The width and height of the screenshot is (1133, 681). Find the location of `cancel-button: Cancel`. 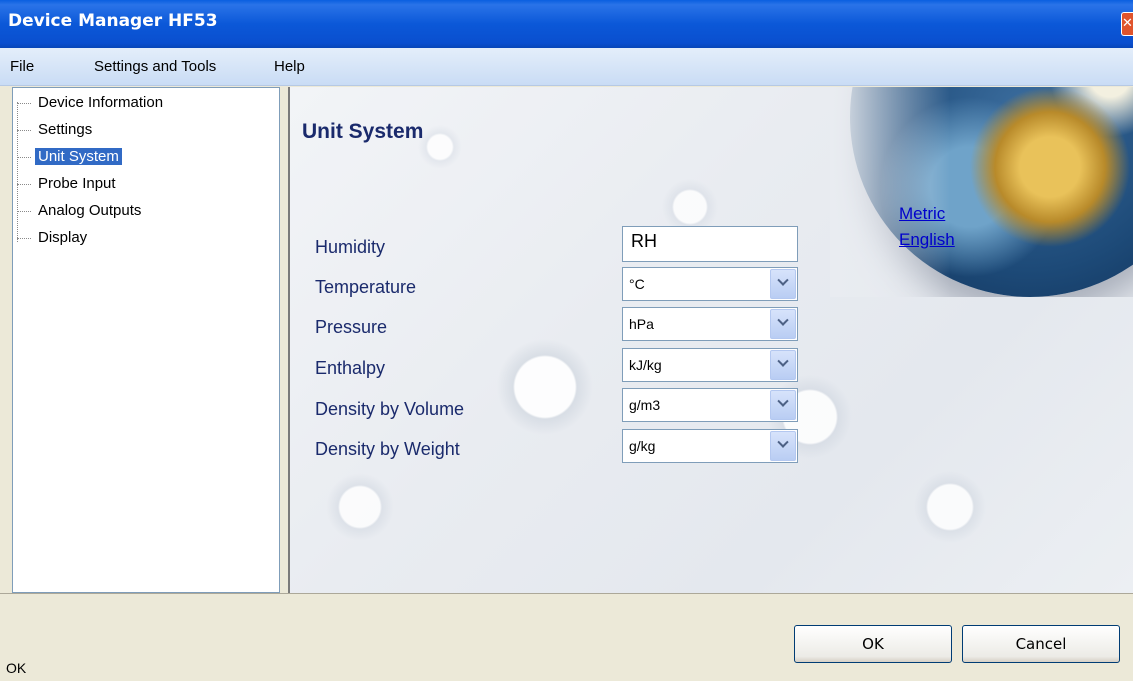

cancel-button: Cancel is located at coordinates (1041, 644).